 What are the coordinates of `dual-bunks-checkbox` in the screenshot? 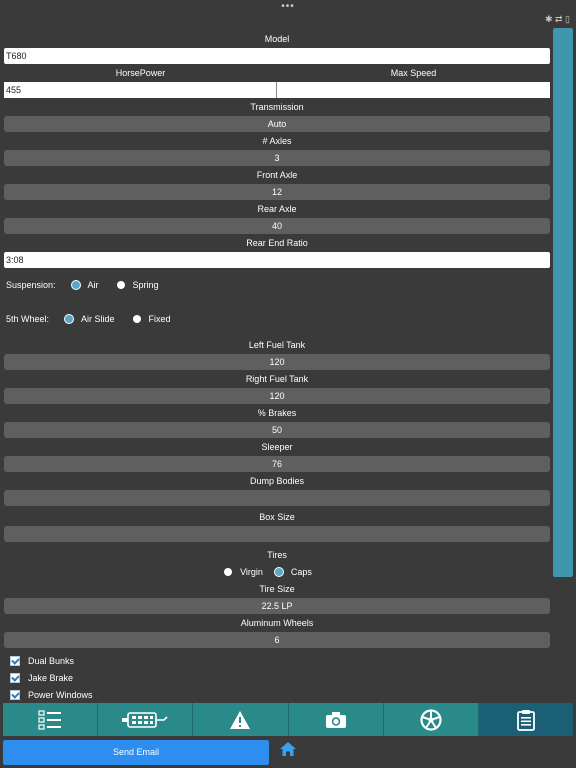 It's located at (15, 660).